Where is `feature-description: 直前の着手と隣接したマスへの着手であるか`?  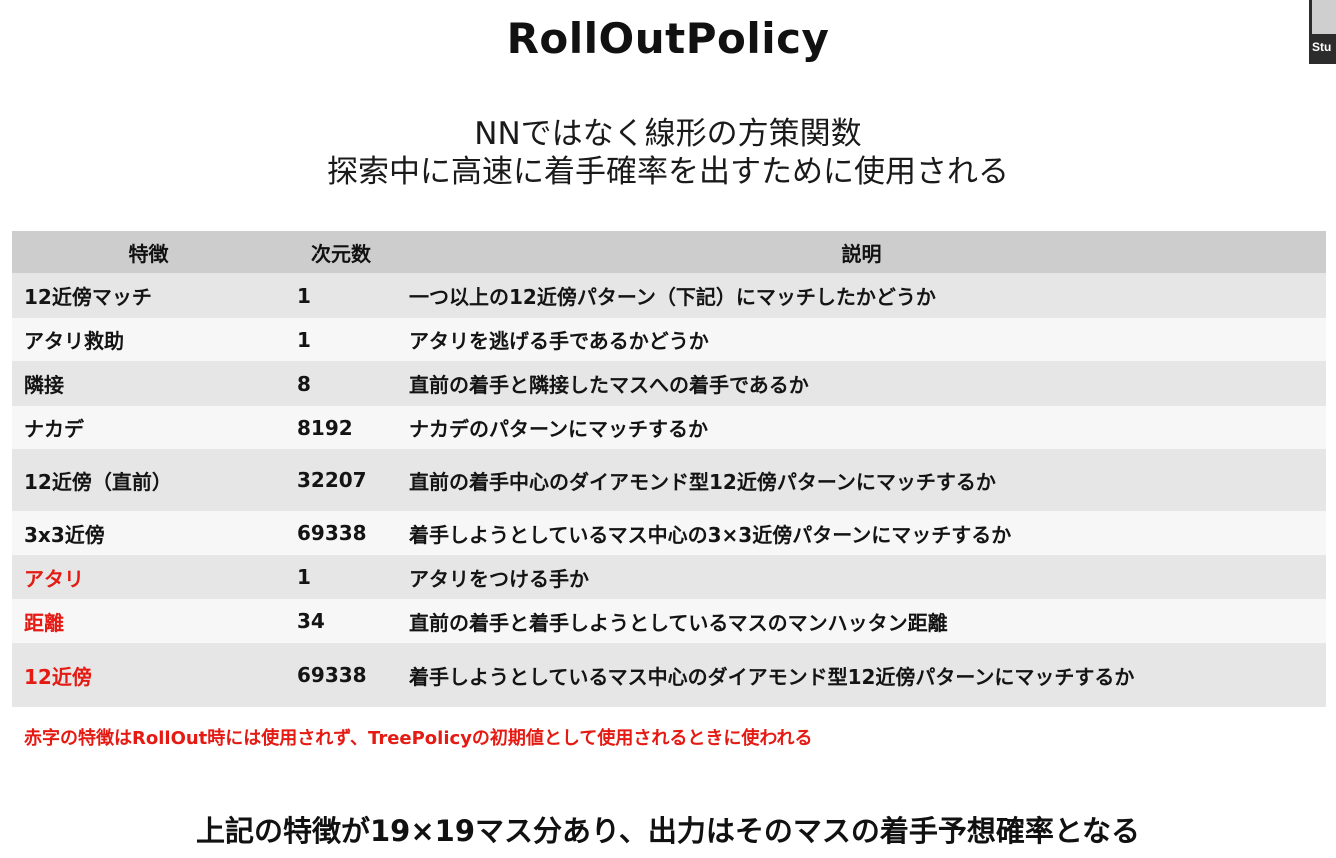
feature-description: 直前の着手と隣接したマスへの着手であるか is located at coordinates (861, 383).